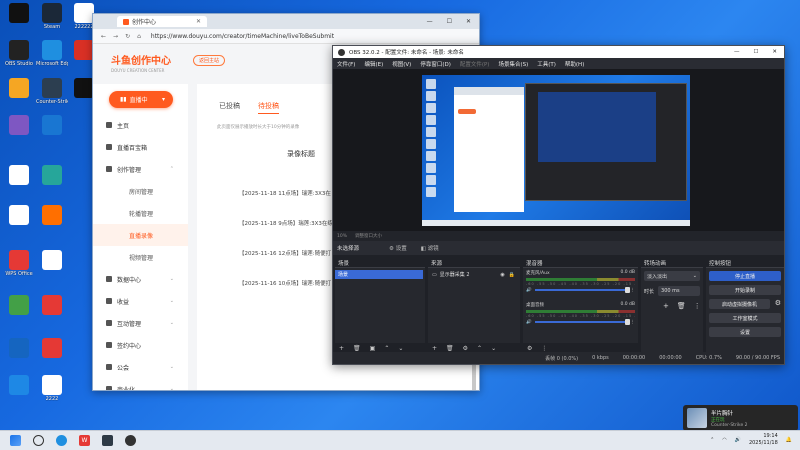 The height and width of the screenshot is (450, 800). I want to click on stop-streaming-button: 停止直播, so click(745, 276).